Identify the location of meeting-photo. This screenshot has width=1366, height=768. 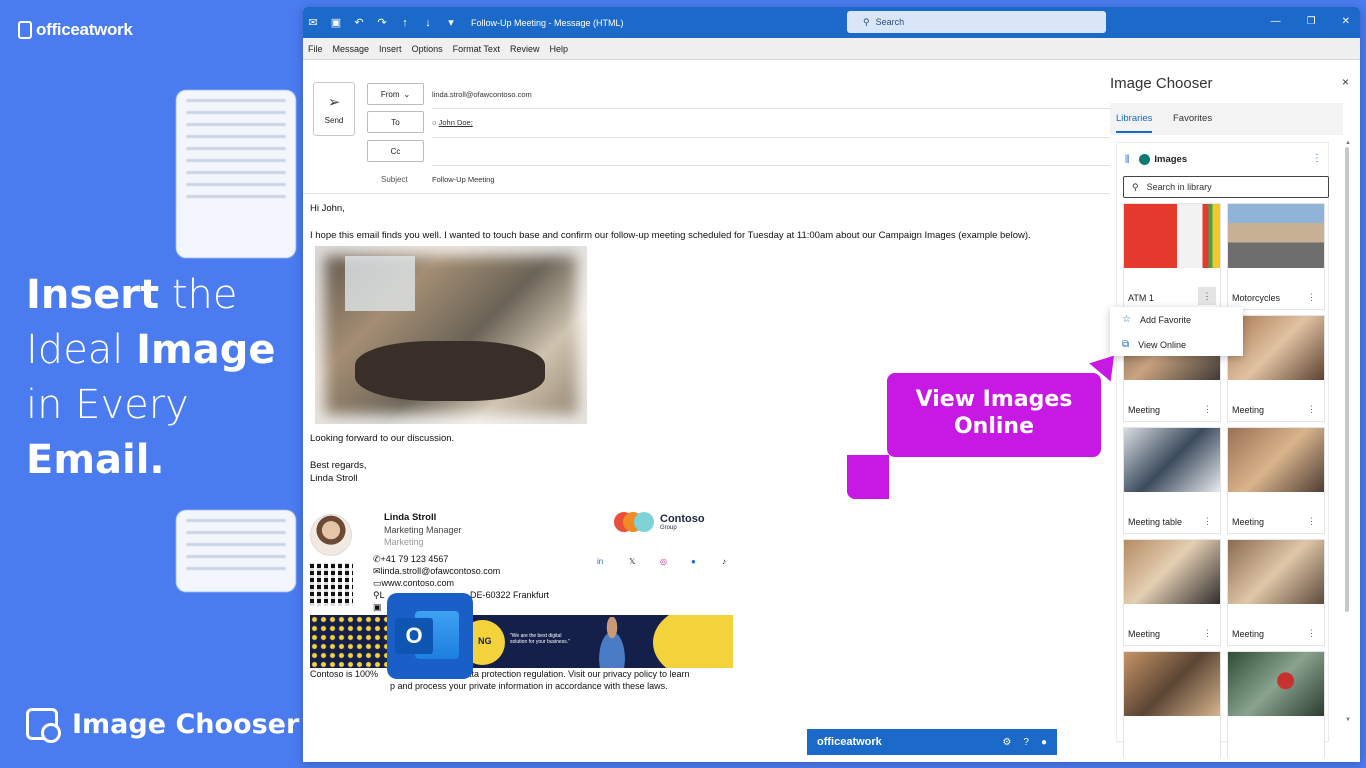
(451, 335).